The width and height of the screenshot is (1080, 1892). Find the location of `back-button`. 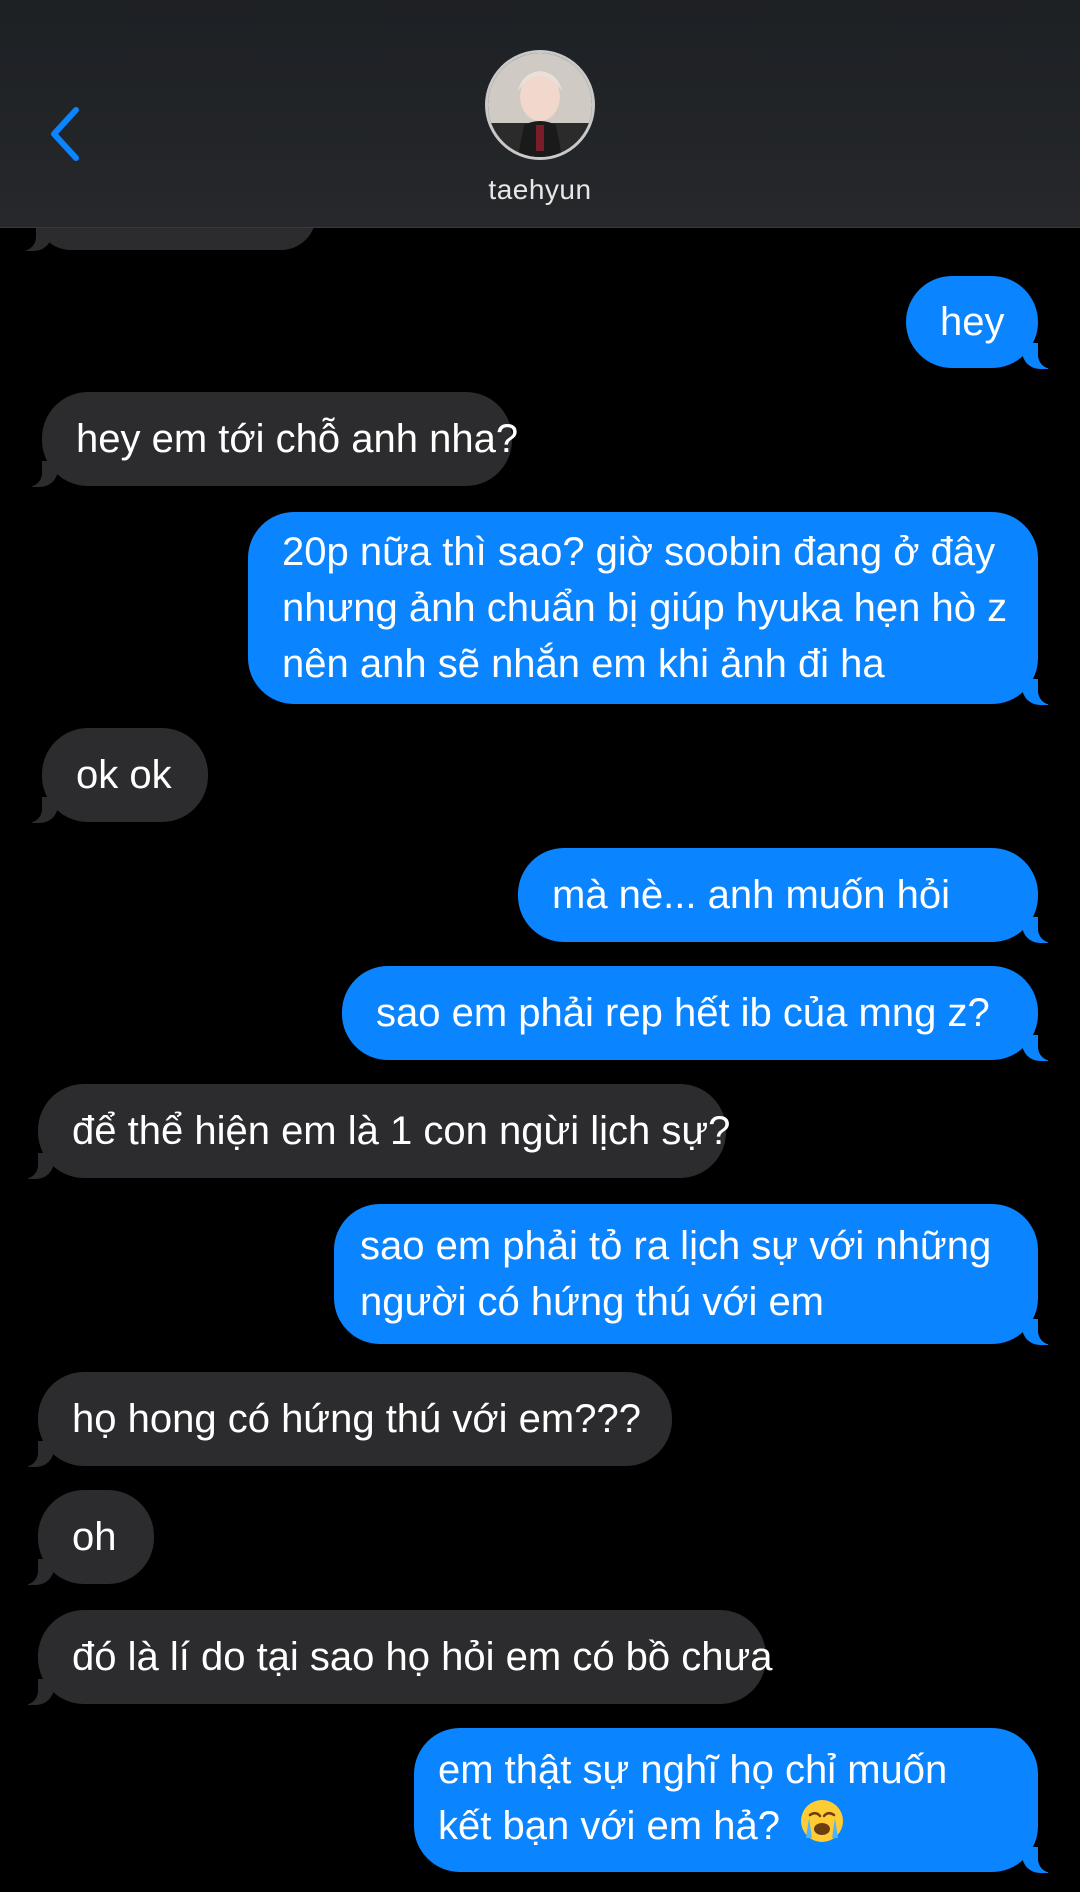

back-button is located at coordinates (65, 134).